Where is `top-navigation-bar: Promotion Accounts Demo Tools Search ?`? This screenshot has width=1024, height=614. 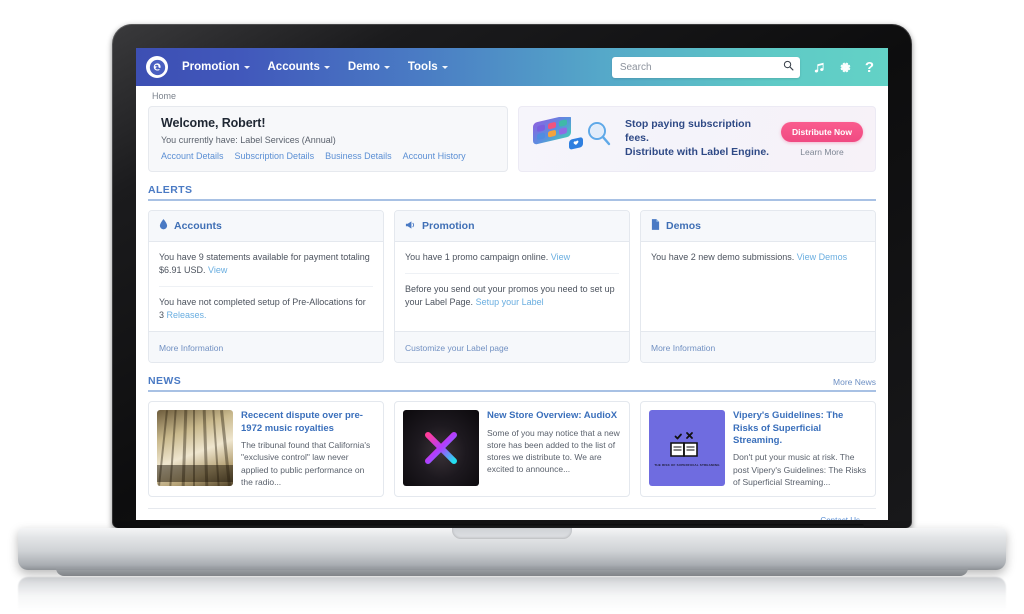
top-navigation-bar: Promotion Accounts Demo Tools Search ? is located at coordinates (512, 67).